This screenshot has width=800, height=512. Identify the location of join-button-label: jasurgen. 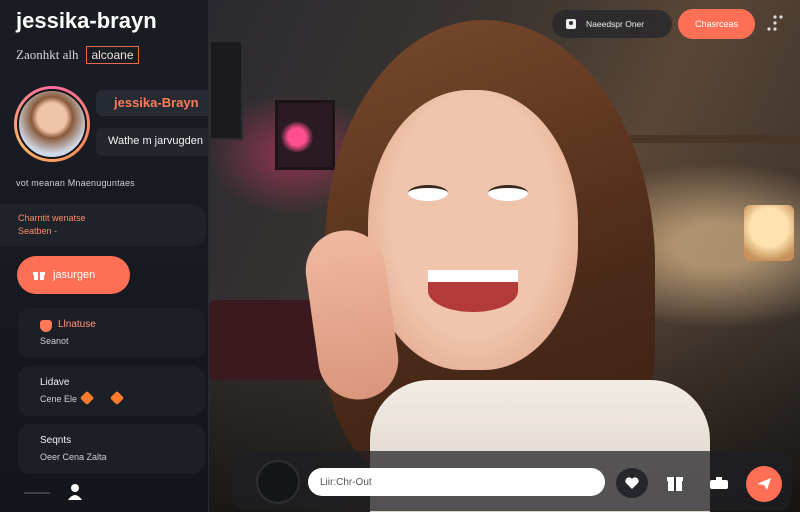
(74, 275).